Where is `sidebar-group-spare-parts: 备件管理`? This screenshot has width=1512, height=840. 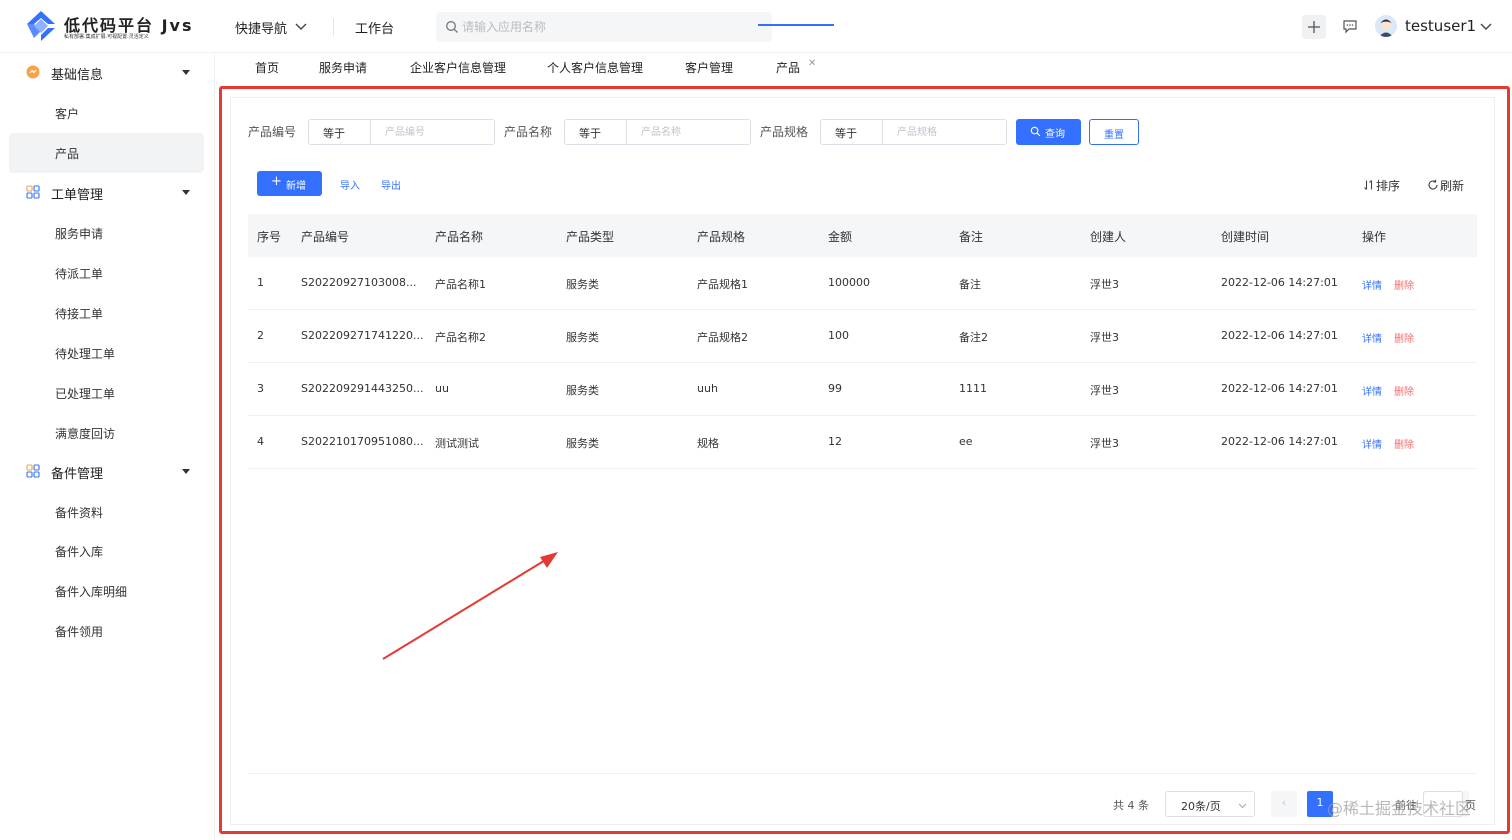 sidebar-group-spare-parts: 备件管理 is located at coordinates (107, 472).